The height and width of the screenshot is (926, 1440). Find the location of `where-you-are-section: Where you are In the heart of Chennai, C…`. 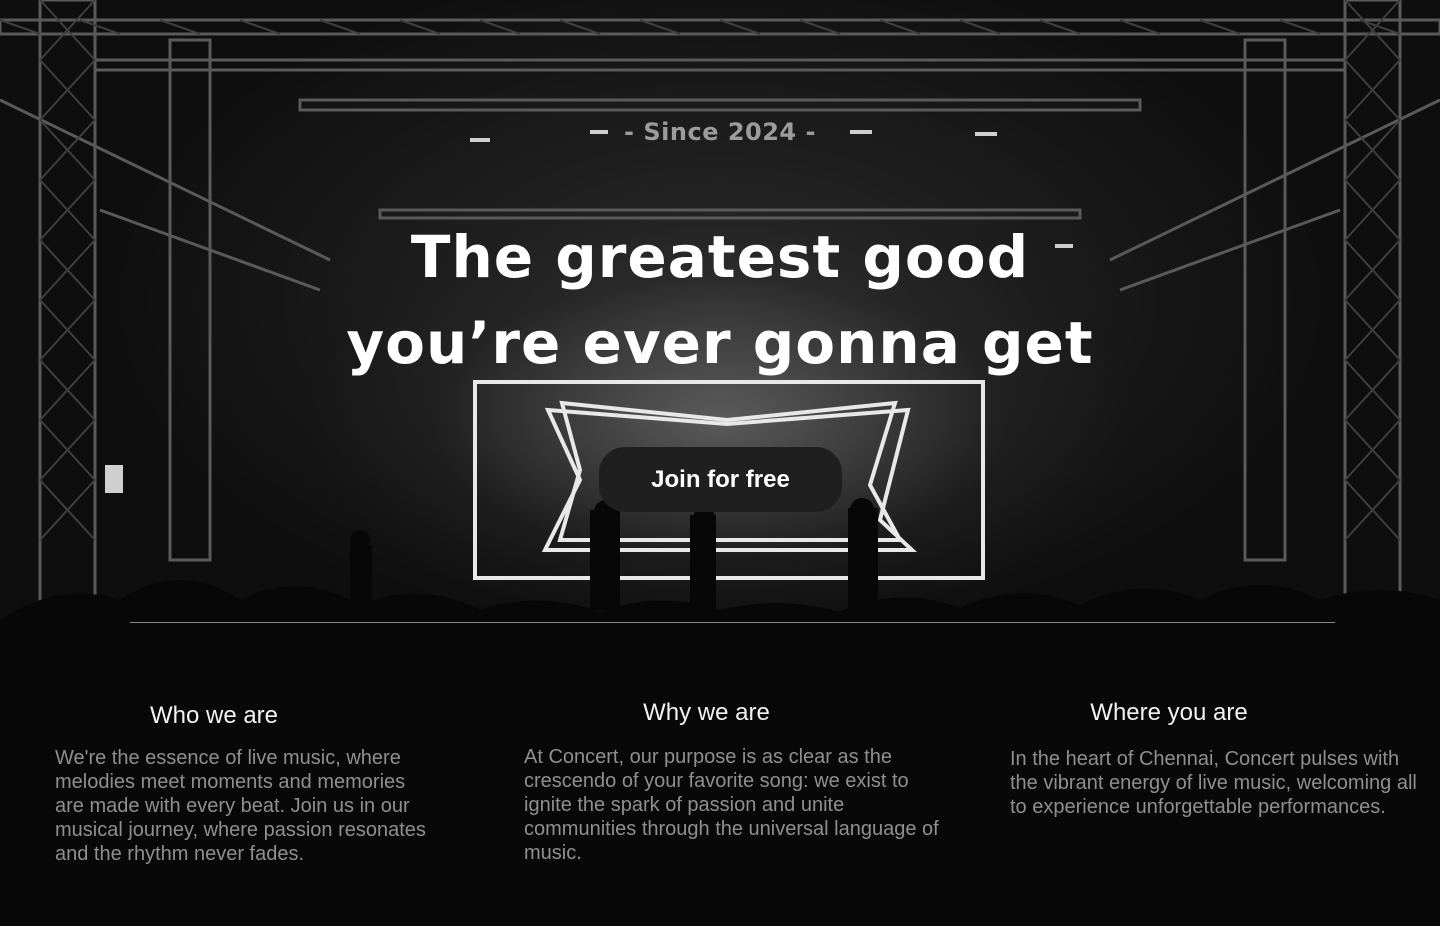

where-you-are-section: Where you are In the heart of Chennai, C… is located at coordinates (1215, 759).